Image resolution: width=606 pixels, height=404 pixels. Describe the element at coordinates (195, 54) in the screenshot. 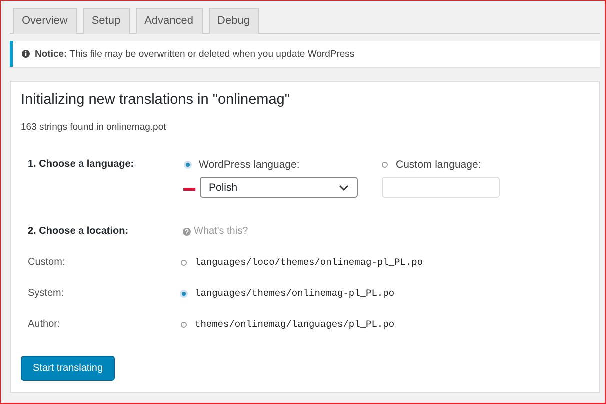

I see `notice-text: Notice: This file may be overwritten or deleted when you update WordPress` at that location.